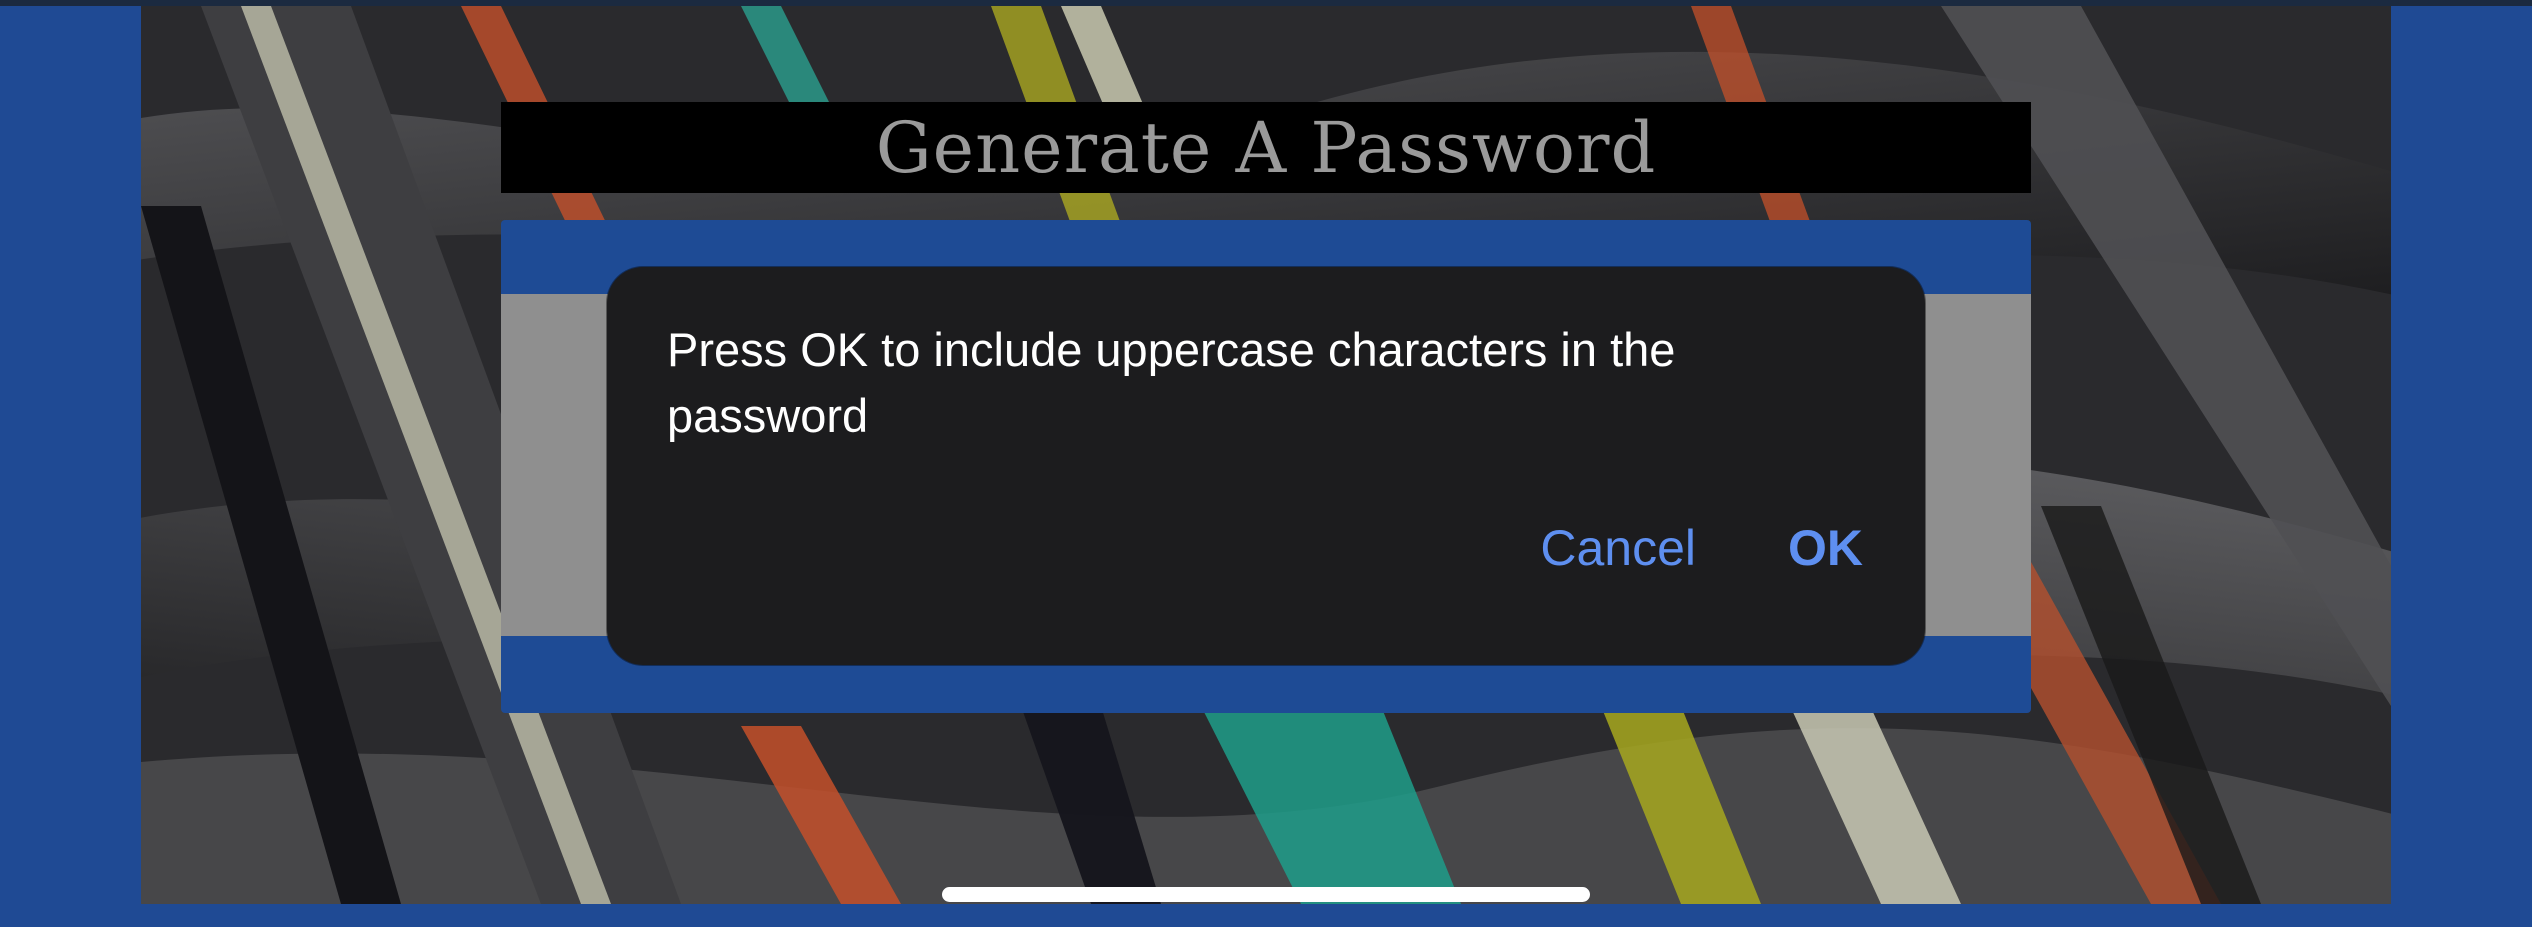 Image resolution: width=2532 pixels, height=927 pixels. I want to click on page-header: Generate A Password, so click(1266, 147).